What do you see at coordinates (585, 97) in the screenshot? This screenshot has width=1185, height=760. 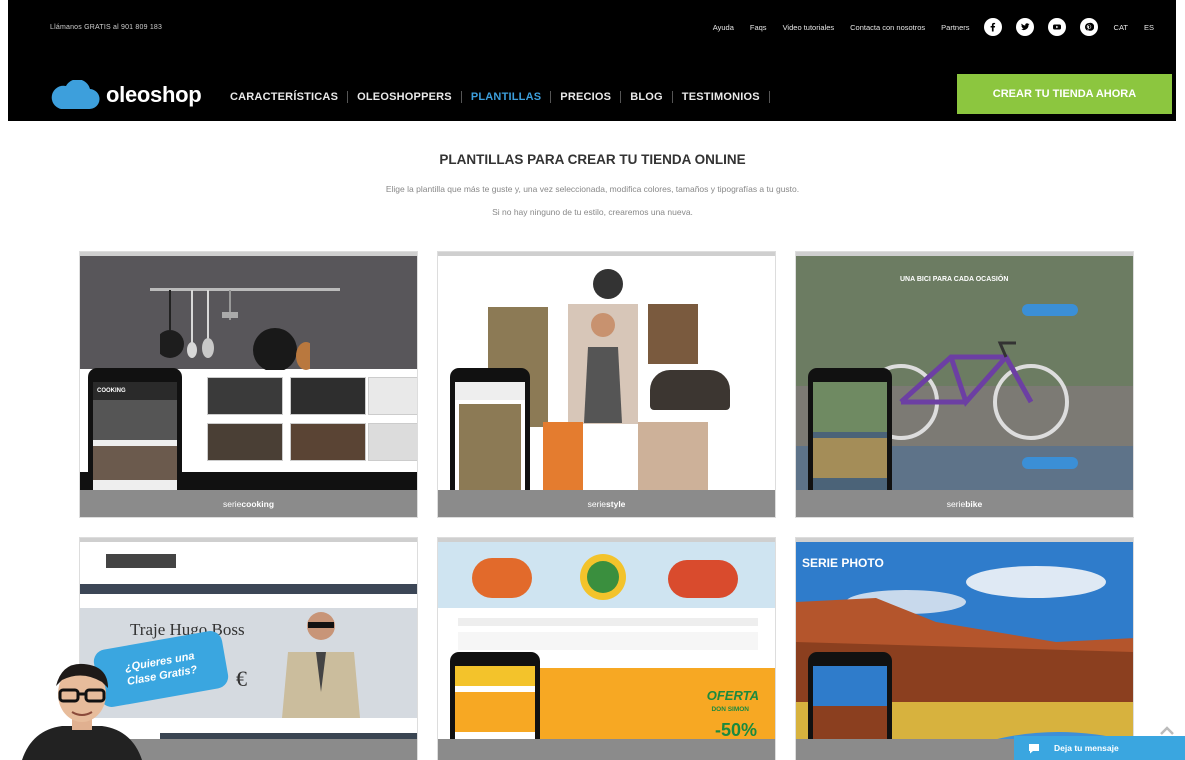 I see `nav-item-precios: PRECIOS` at bounding box center [585, 97].